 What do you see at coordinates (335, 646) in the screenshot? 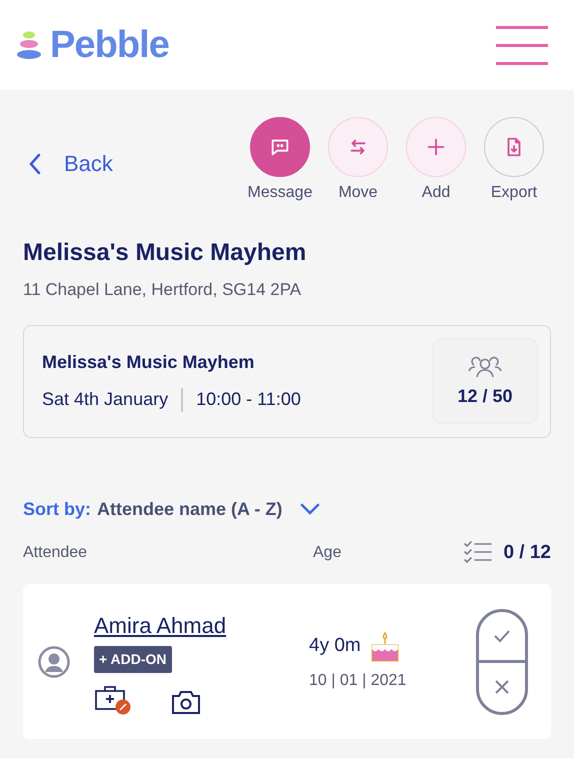
I see `age-text: 4y 0m` at bounding box center [335, 646].